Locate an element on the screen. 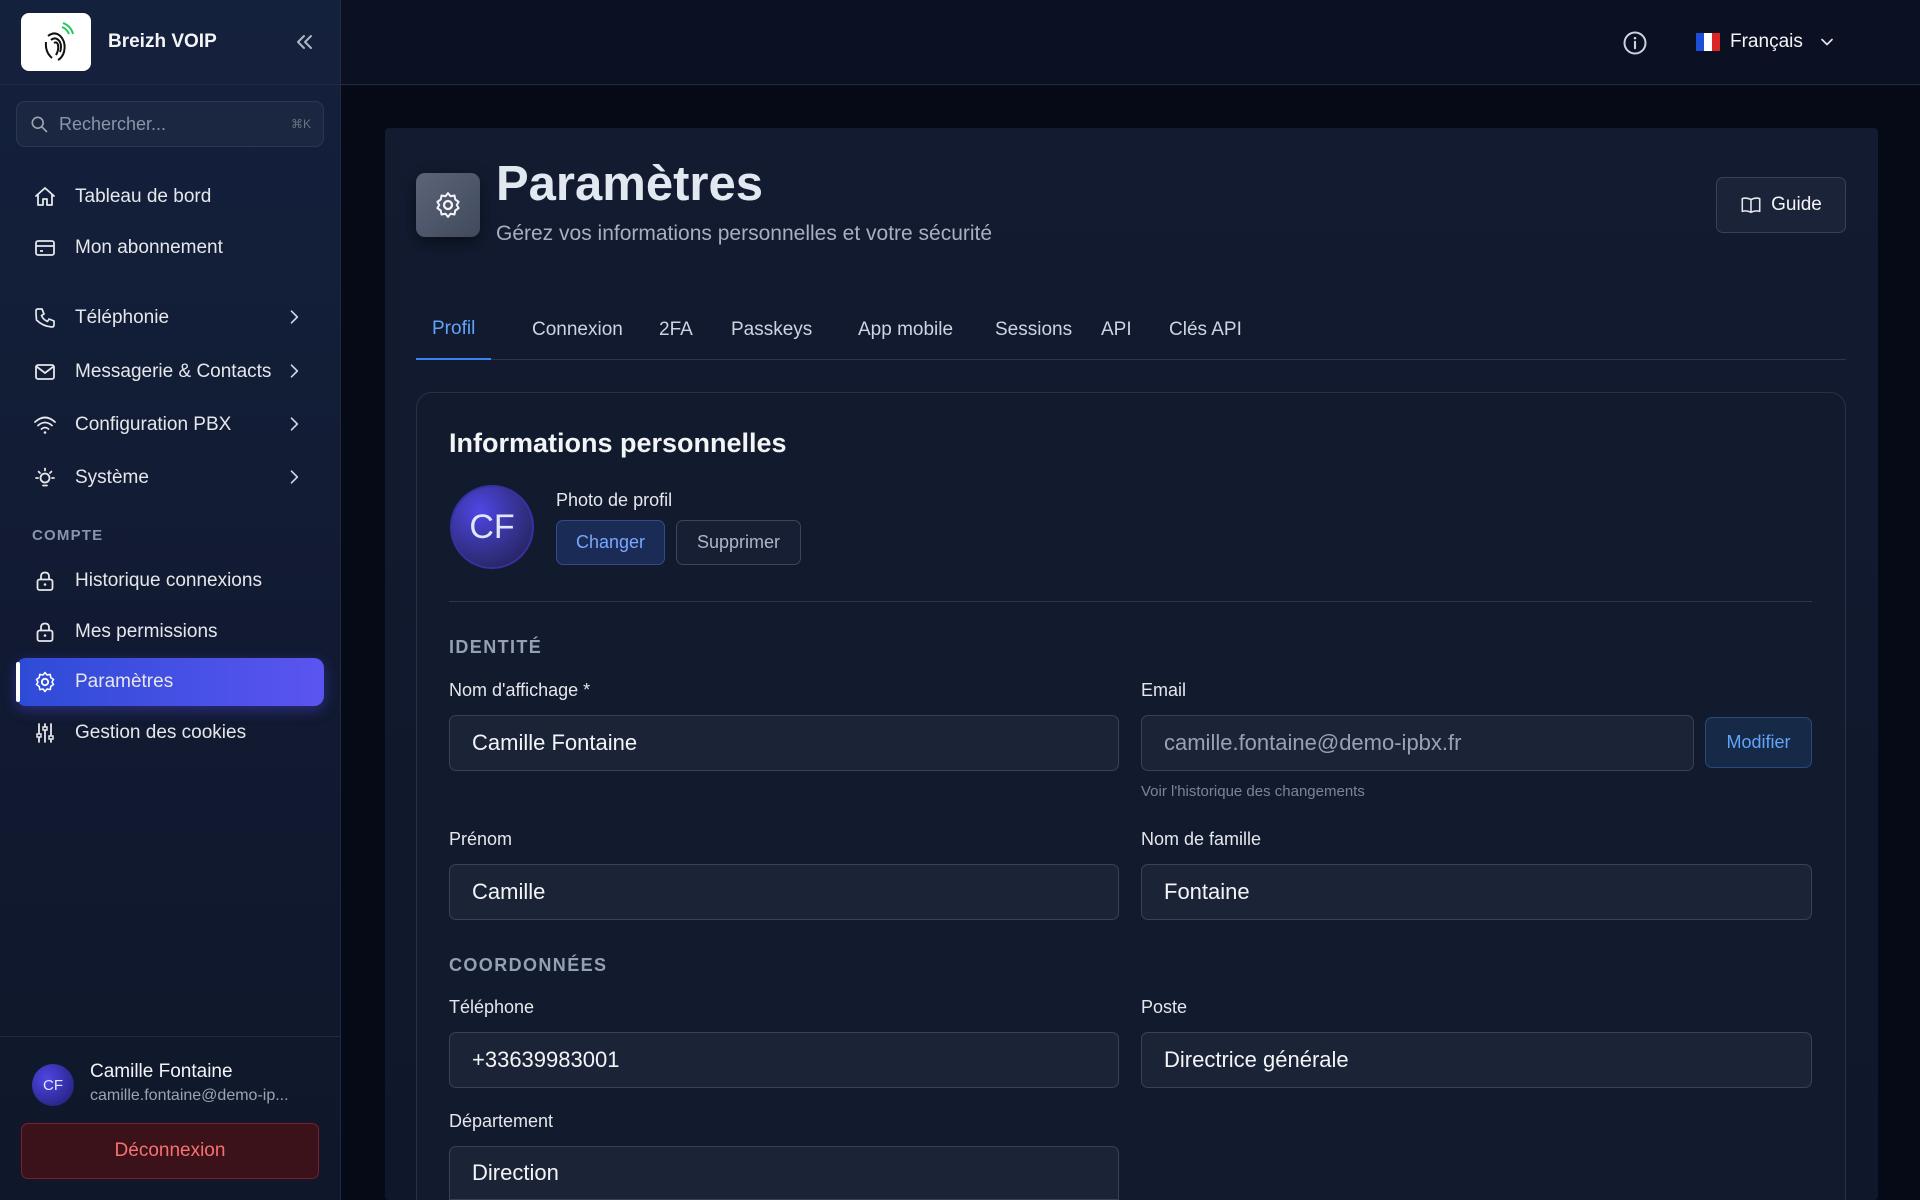 The height and width of the screenshot is (1200, 1920). sidebar-item-label: Historique connexions is located at coordinates (168, 580).